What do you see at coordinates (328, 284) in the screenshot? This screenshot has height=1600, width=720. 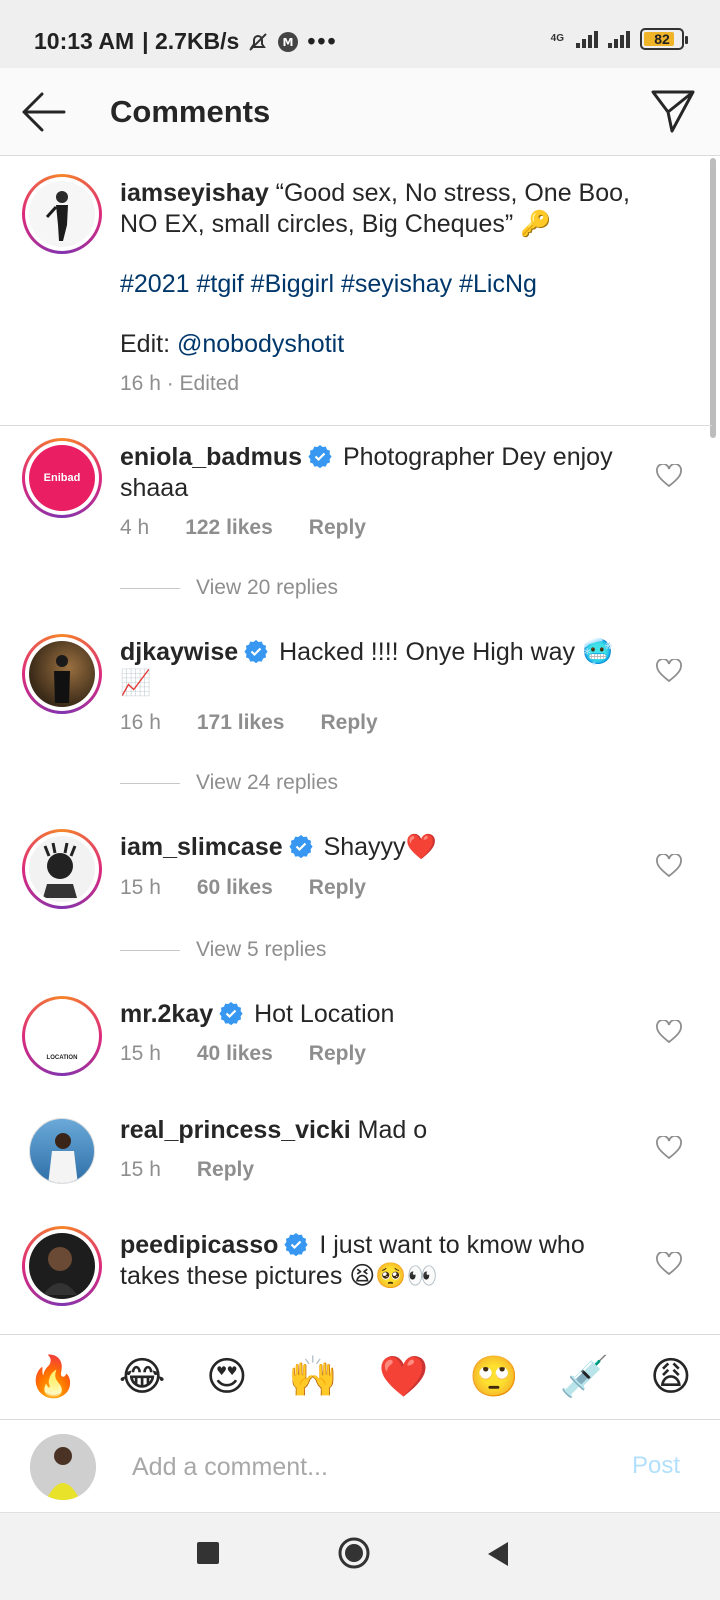 I see `caption-hashtags: #2021 #tgif #Biggirl #seyishay #LicNg` at bounding box center [328, 284].